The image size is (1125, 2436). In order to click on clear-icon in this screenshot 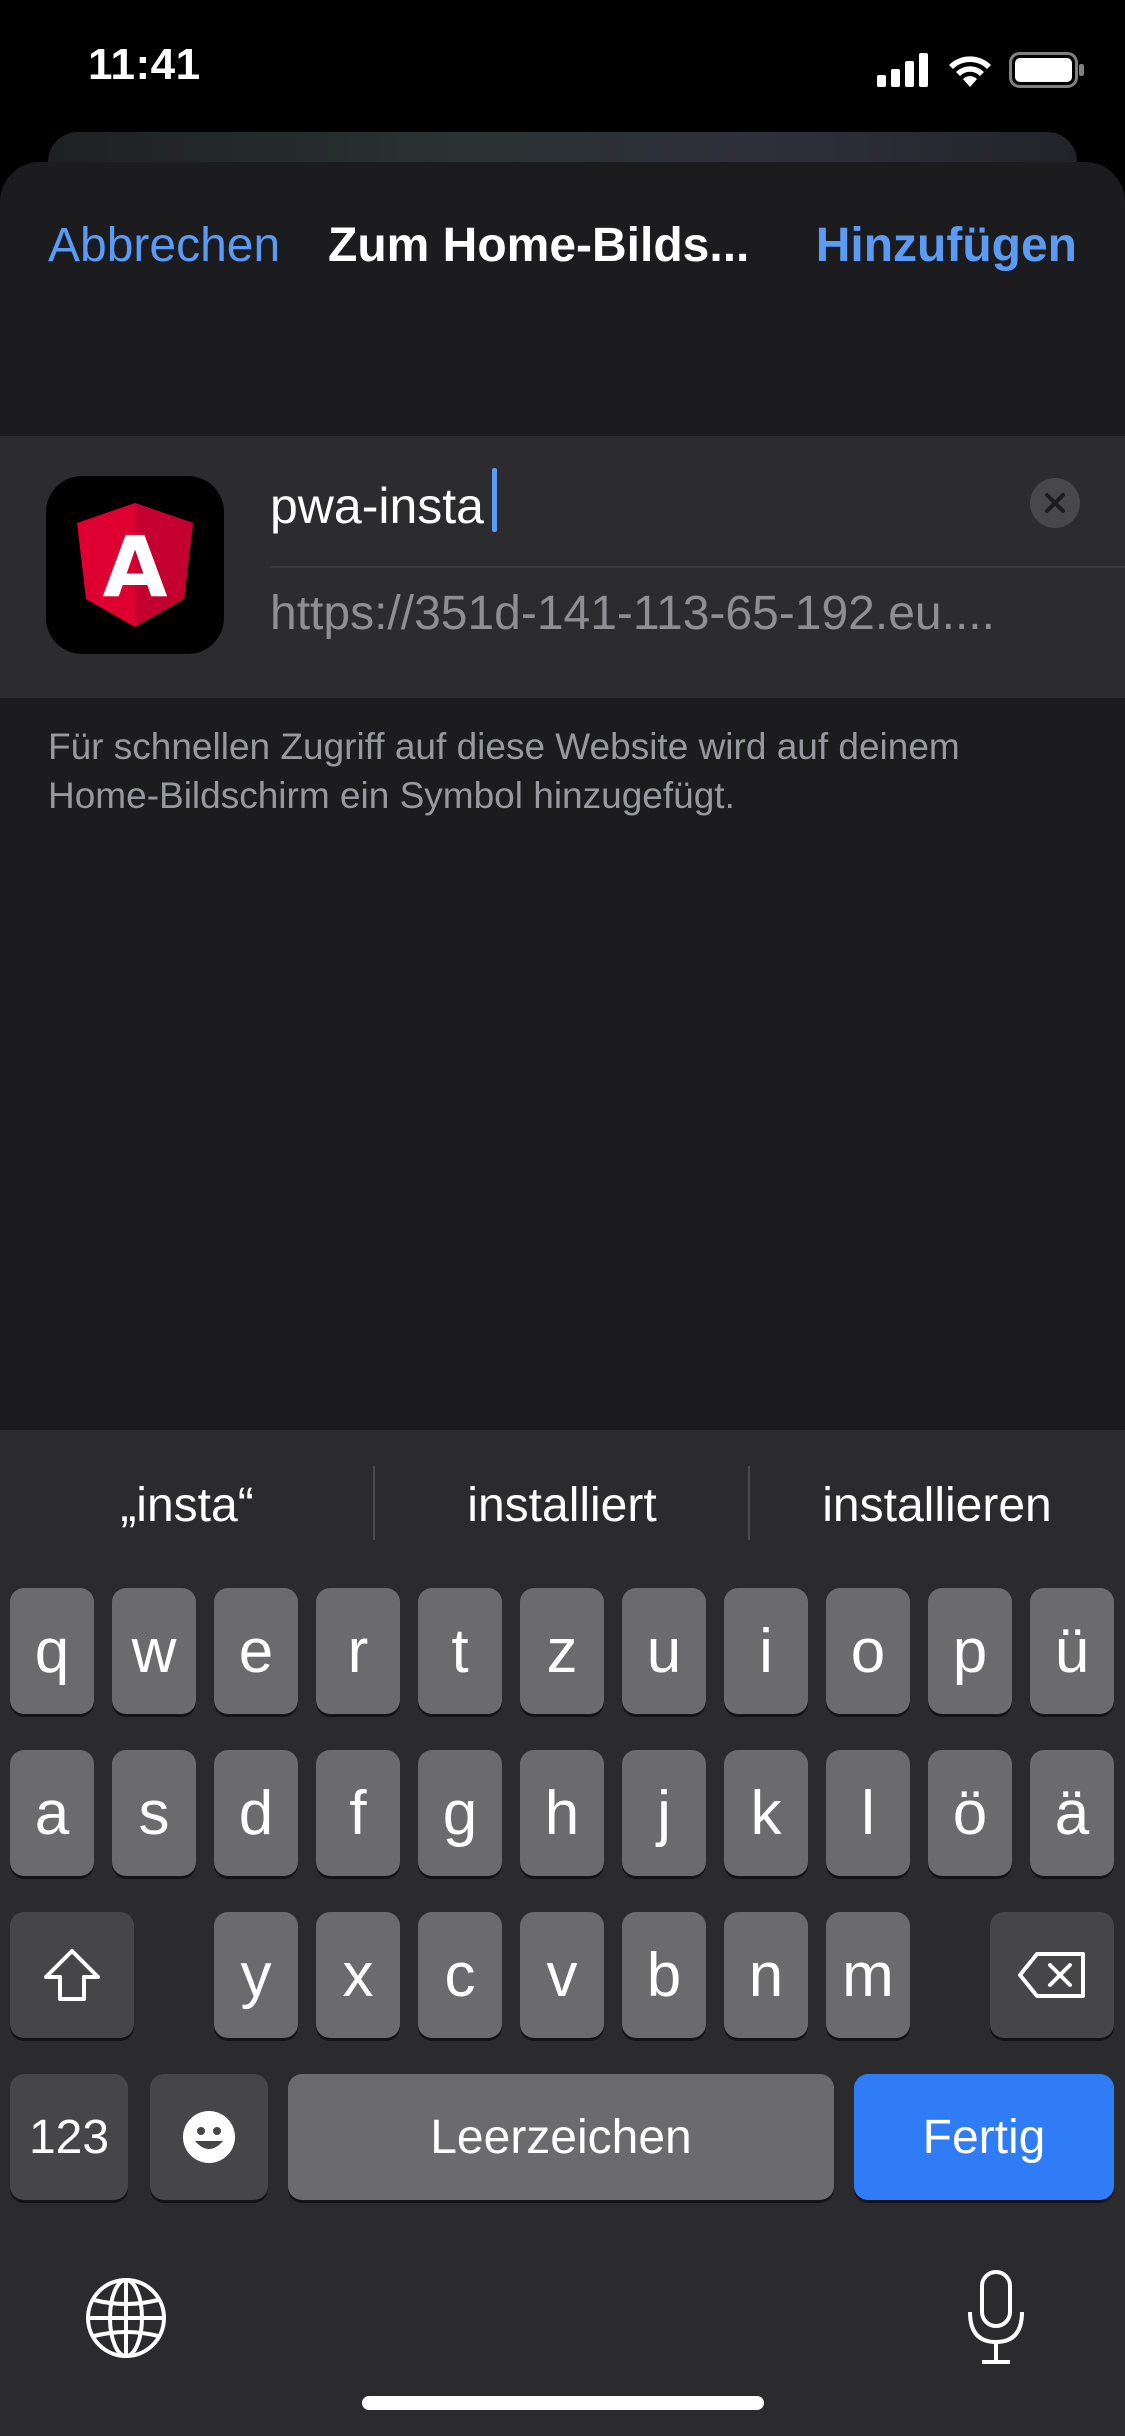, I will do `click(1055, 503)`.